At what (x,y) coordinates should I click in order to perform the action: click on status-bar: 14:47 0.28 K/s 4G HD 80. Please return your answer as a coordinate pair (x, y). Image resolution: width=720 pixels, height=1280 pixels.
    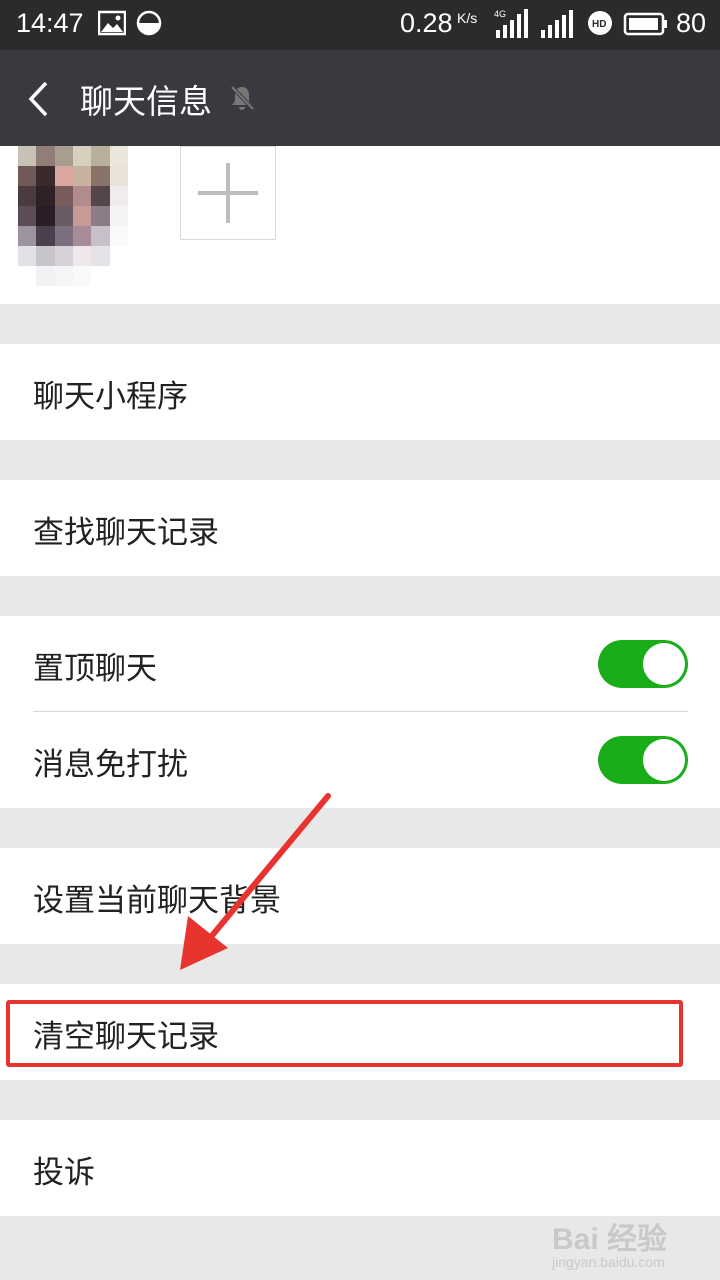
    Looking at the image, I should click on (360, 25).